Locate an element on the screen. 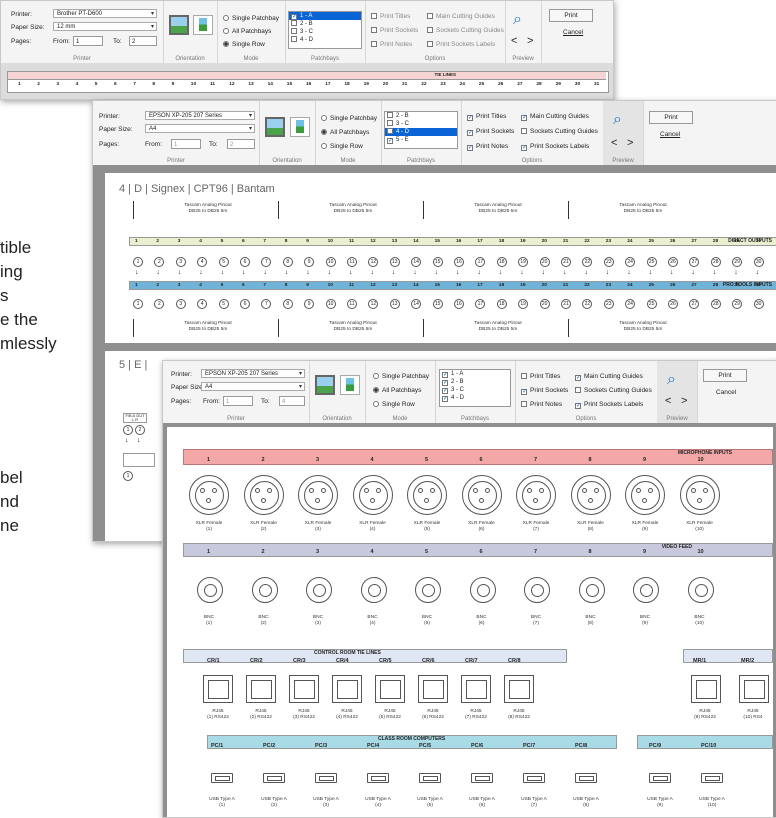  channel-number: 12 is located at coordinates (373, 241).